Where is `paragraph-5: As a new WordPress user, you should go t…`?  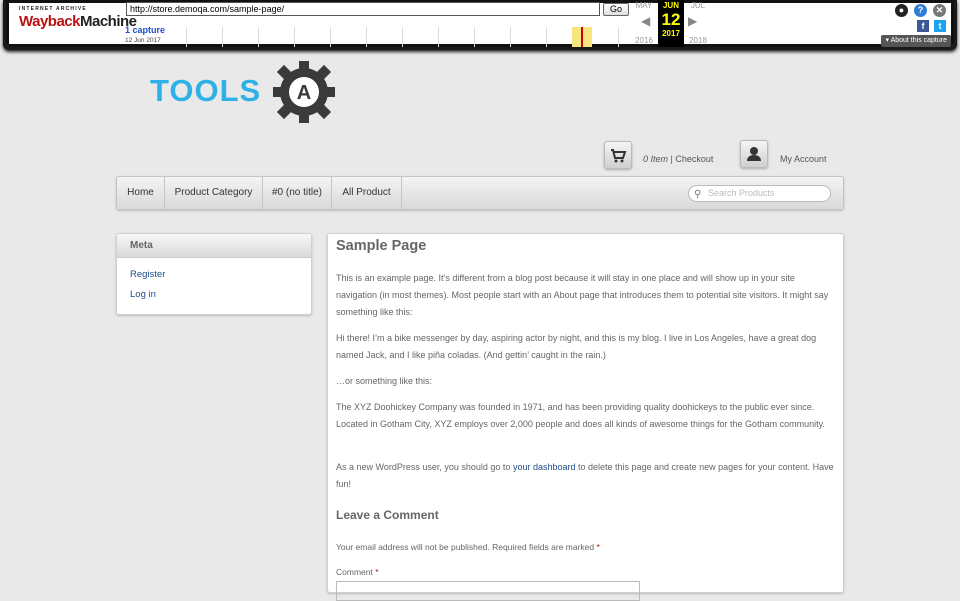 paragraph-5: As a new WordPress user, you should go t… is located at coordinates (586, 476).